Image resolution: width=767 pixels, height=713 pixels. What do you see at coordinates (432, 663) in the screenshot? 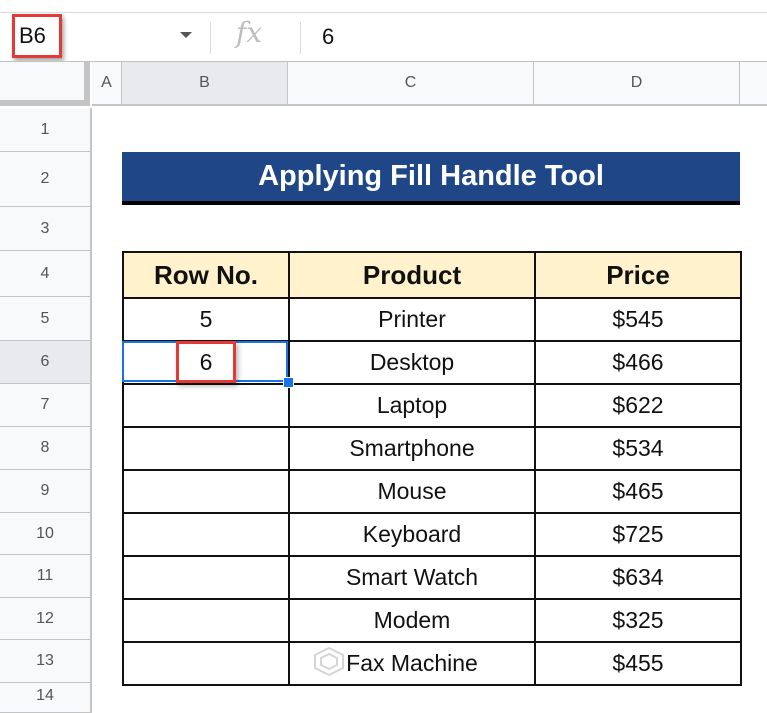
I see `table-row: Fax Machine $455` at bounding box center [432, 663].